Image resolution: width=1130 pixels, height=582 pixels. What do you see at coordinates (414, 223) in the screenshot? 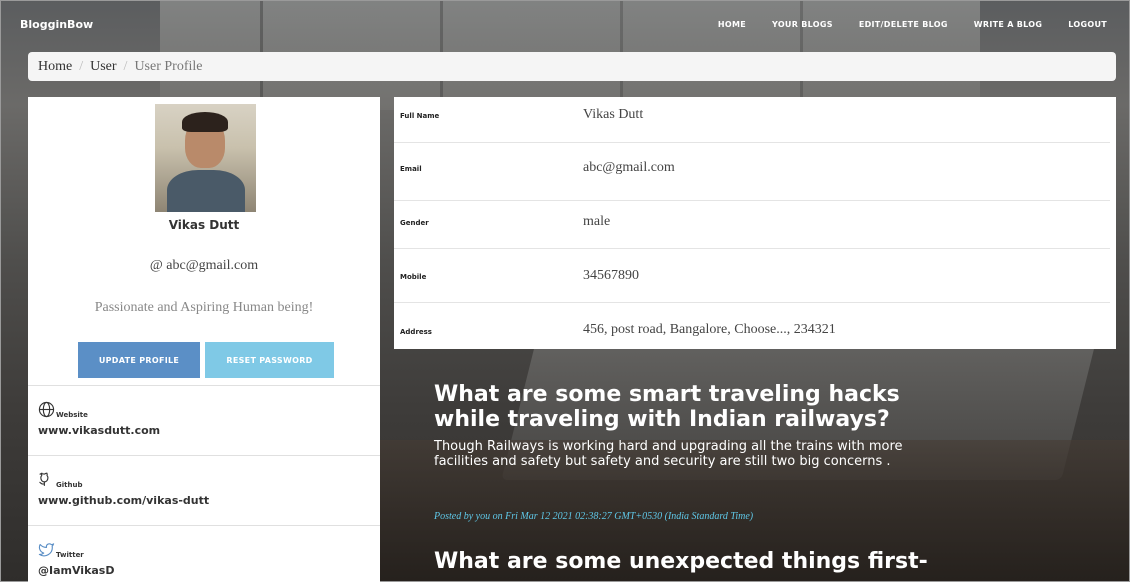
I see `info-label: Gender` at bounding box center [414, 223].